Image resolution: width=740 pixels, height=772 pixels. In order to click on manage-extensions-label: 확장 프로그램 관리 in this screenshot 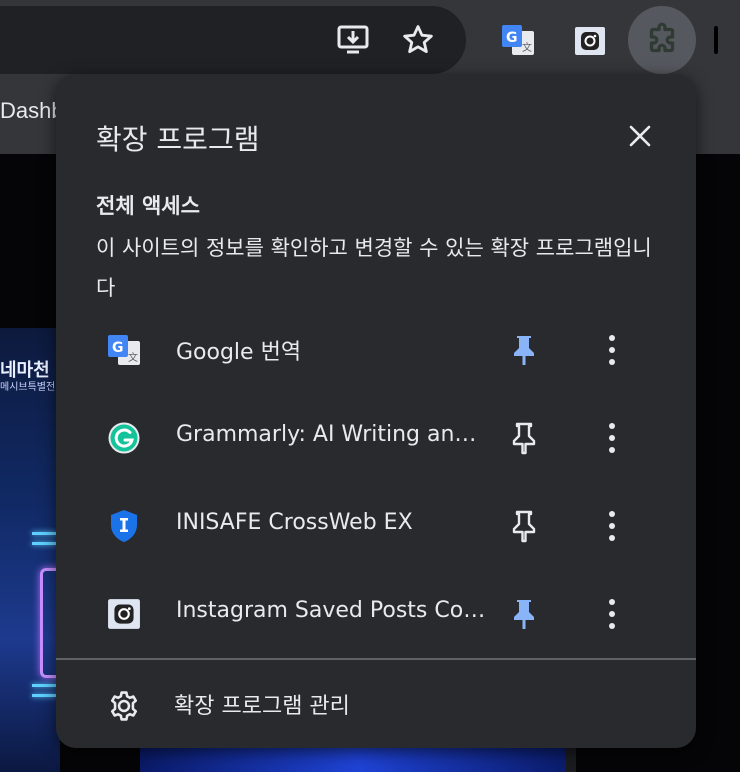, I will do `click(262, 706)`.